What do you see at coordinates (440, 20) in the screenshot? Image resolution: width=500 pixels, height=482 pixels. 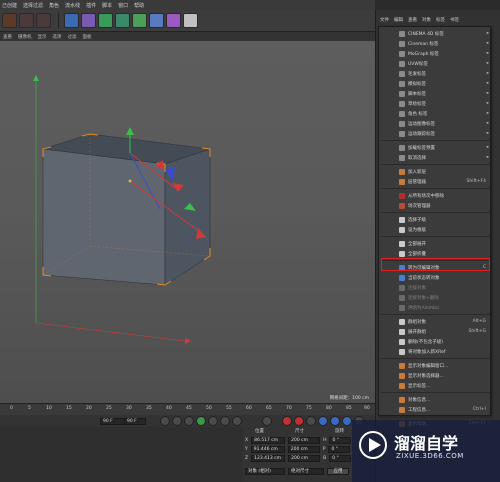 I see `om-menu-tags: 标签` at bounding box center [440, 20].